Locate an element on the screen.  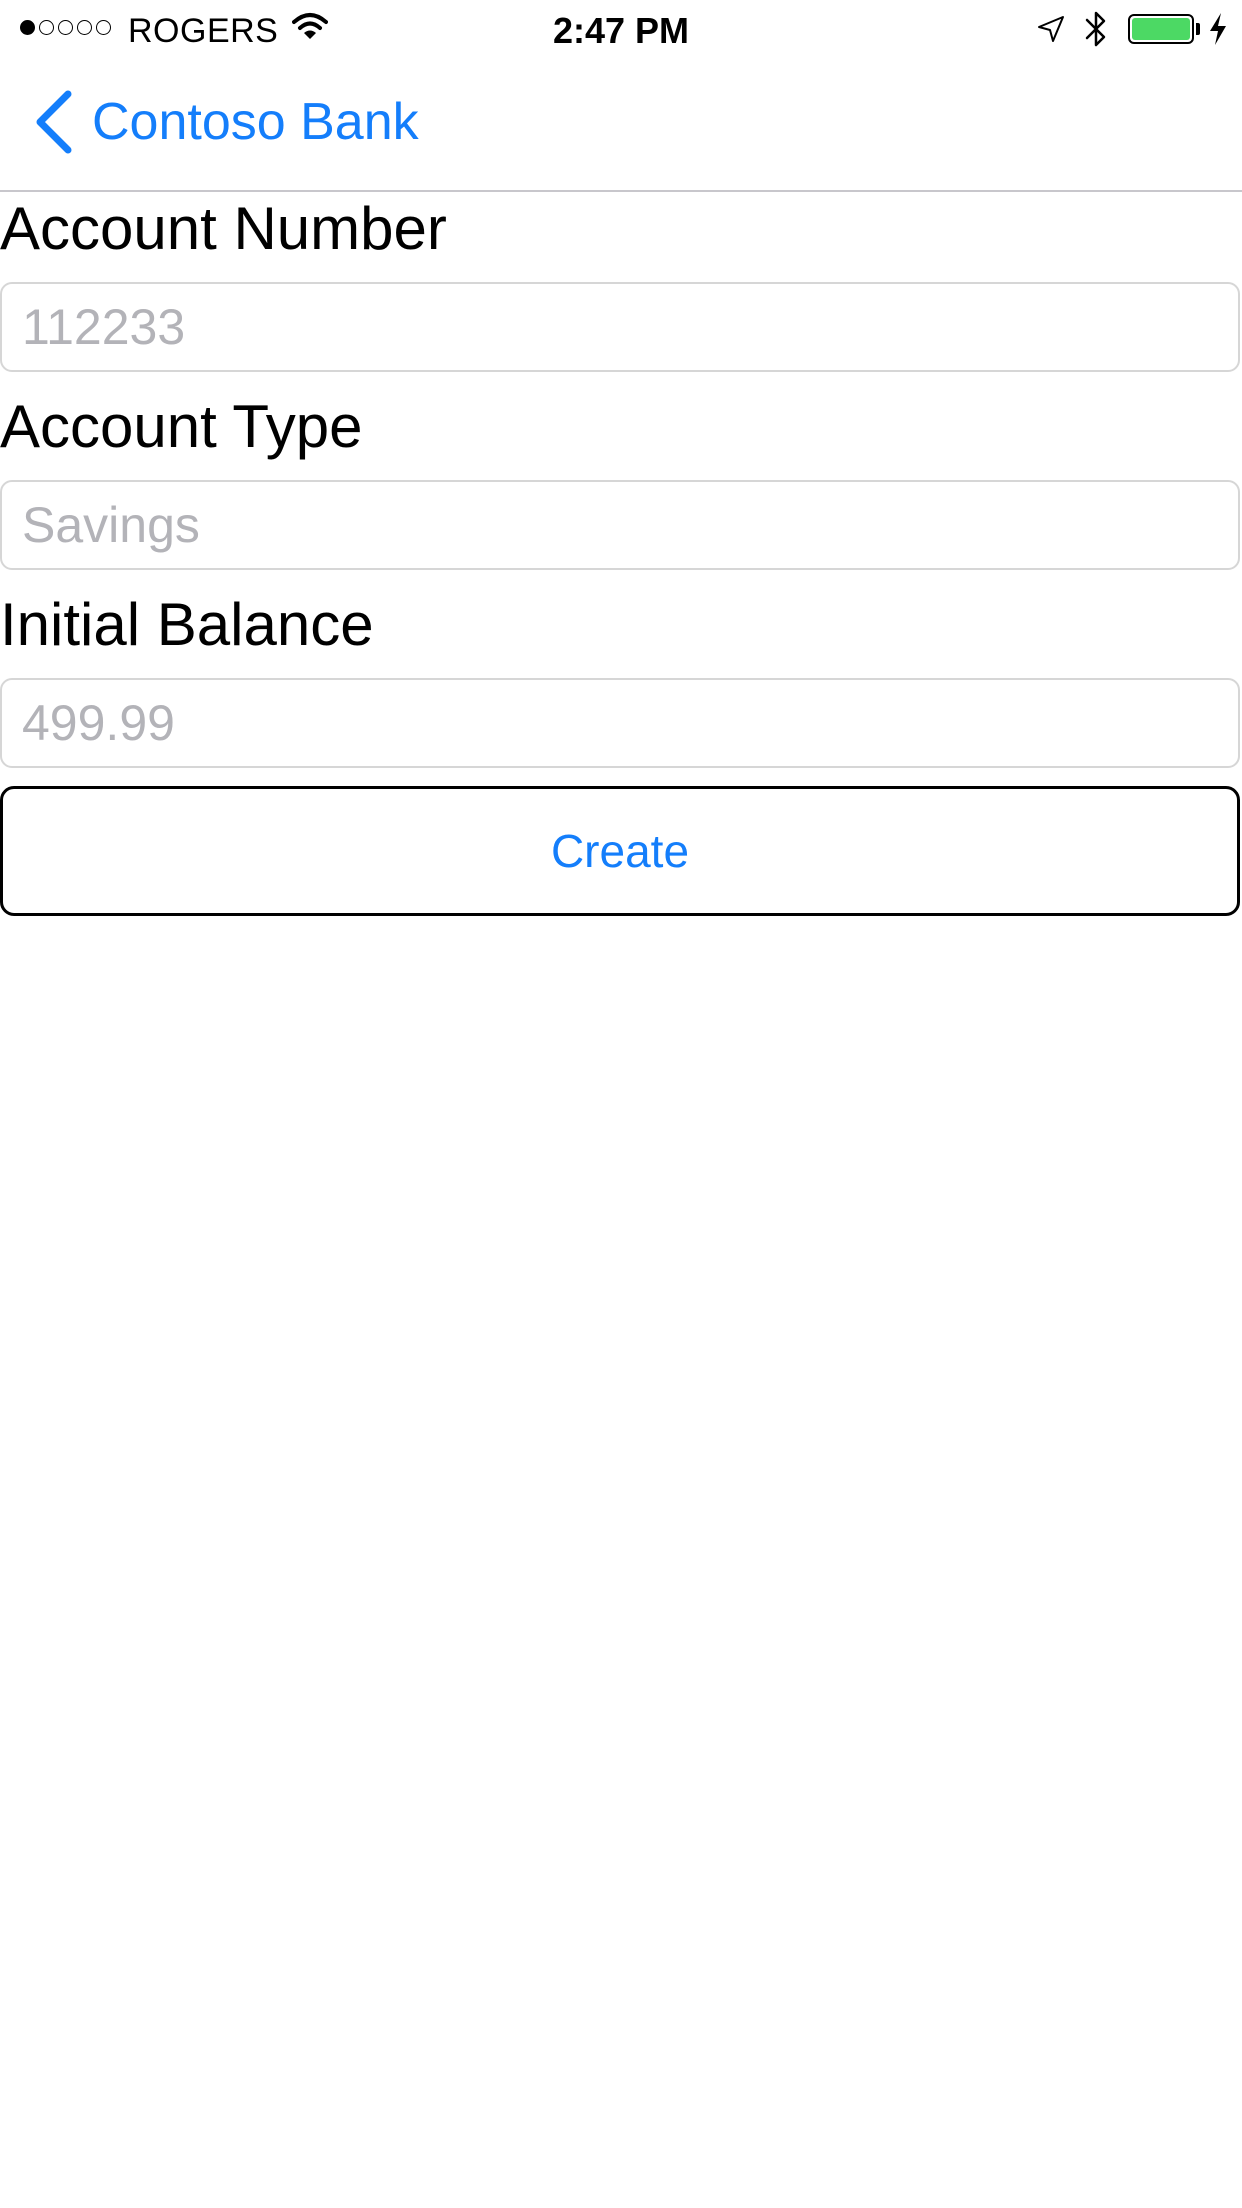
account-number-label: Account Number is located at coordinates (223, 228).